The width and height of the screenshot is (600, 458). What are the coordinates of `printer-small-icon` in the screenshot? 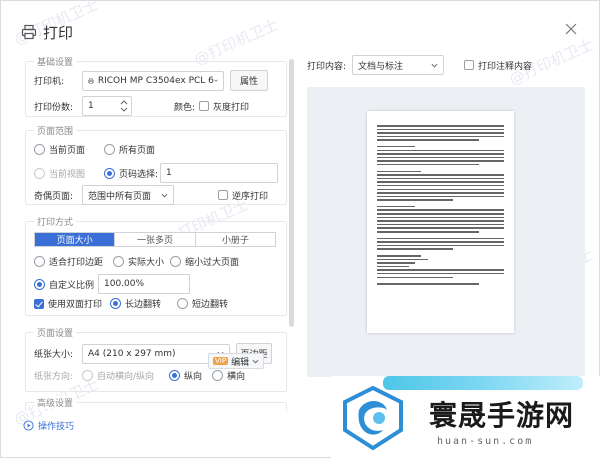 It's located at (91, 80).